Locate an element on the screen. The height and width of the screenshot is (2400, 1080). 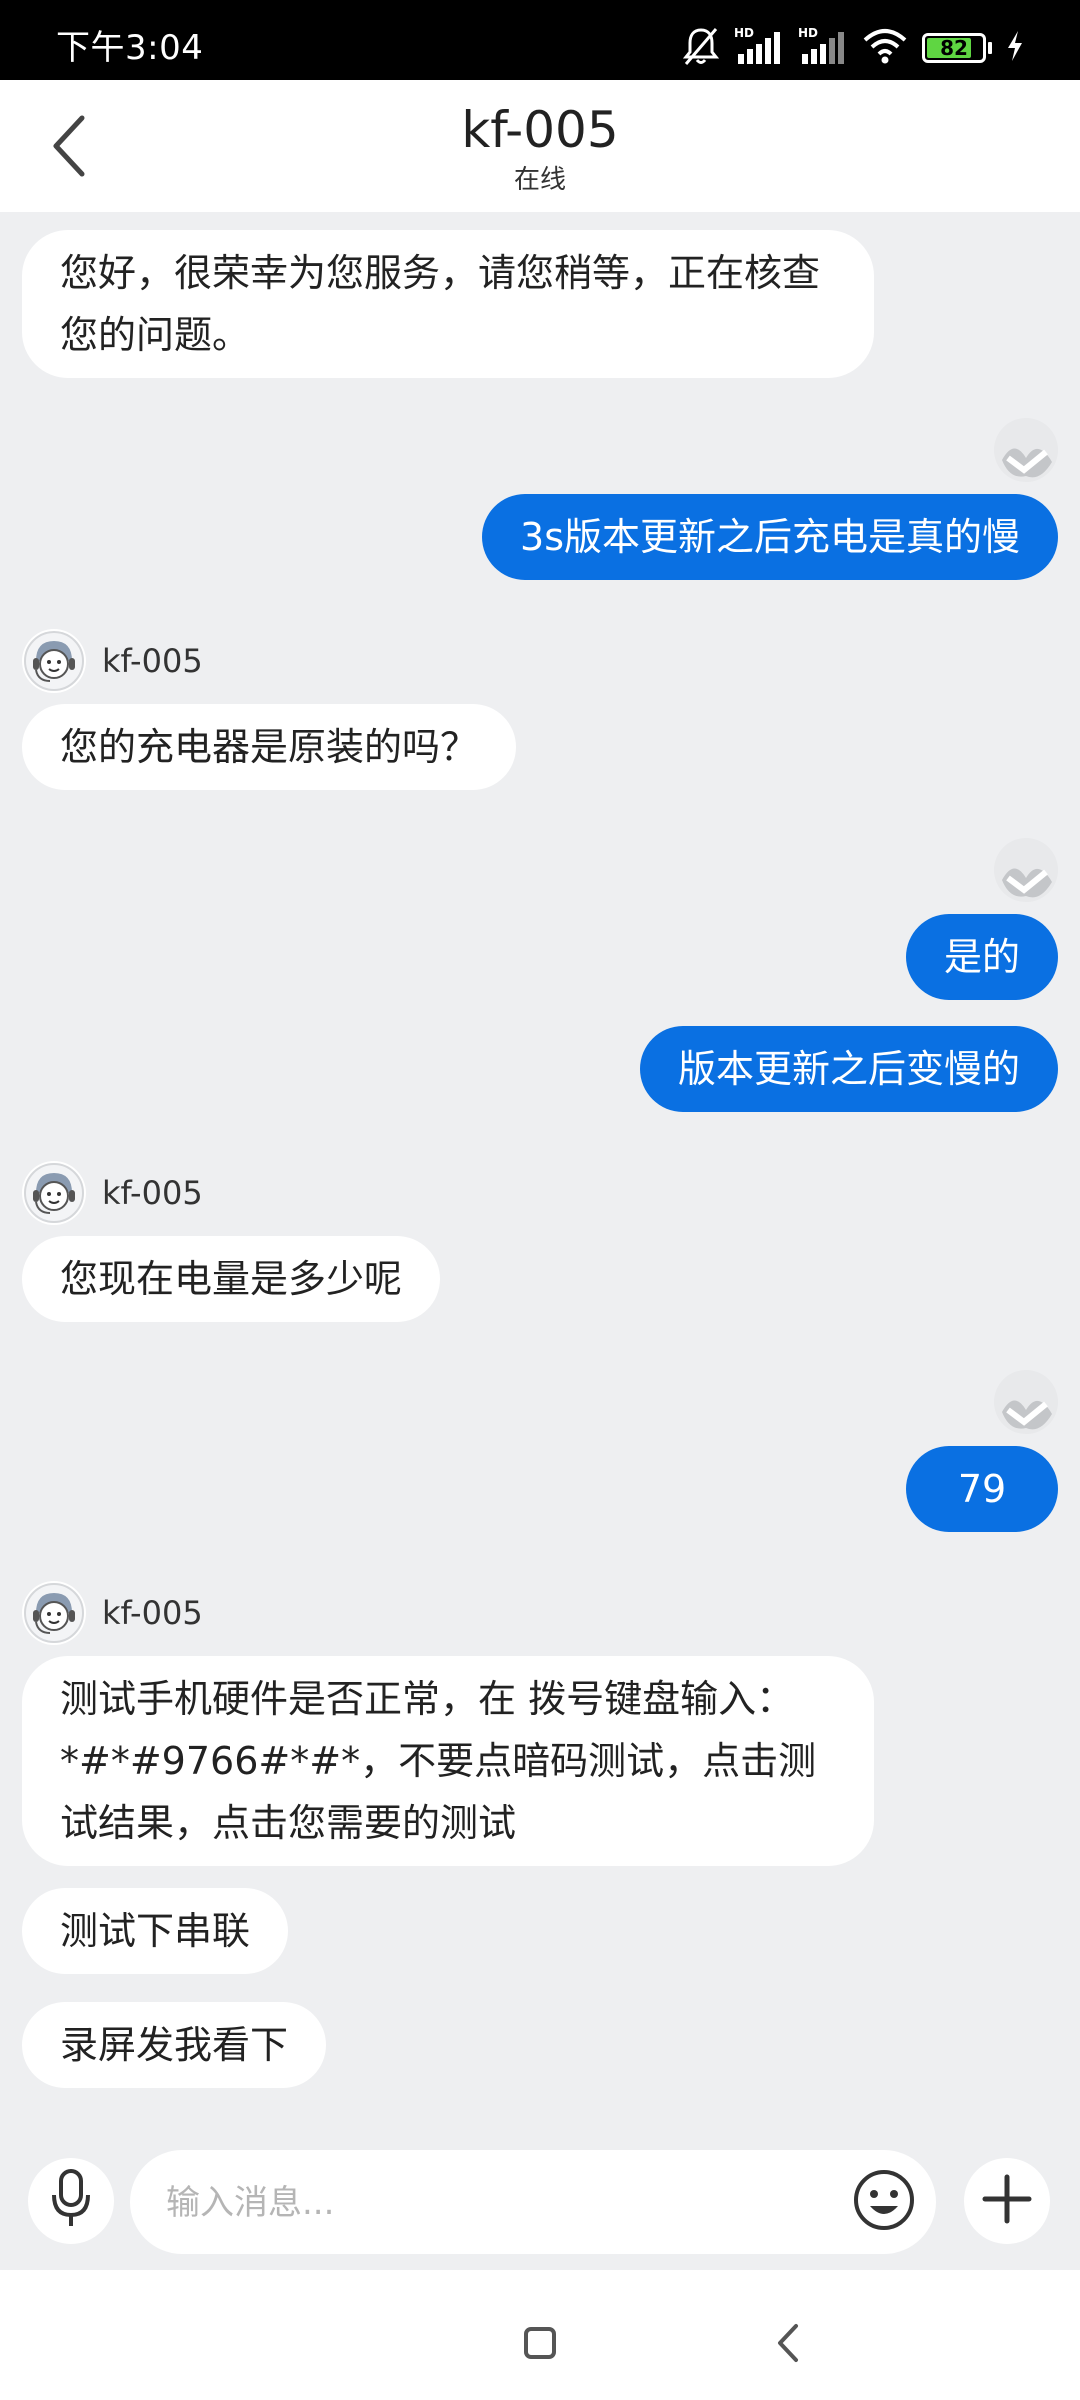
user-message: 3s版本更新之后充电是真的慢 is located at coordinates (770, 537).